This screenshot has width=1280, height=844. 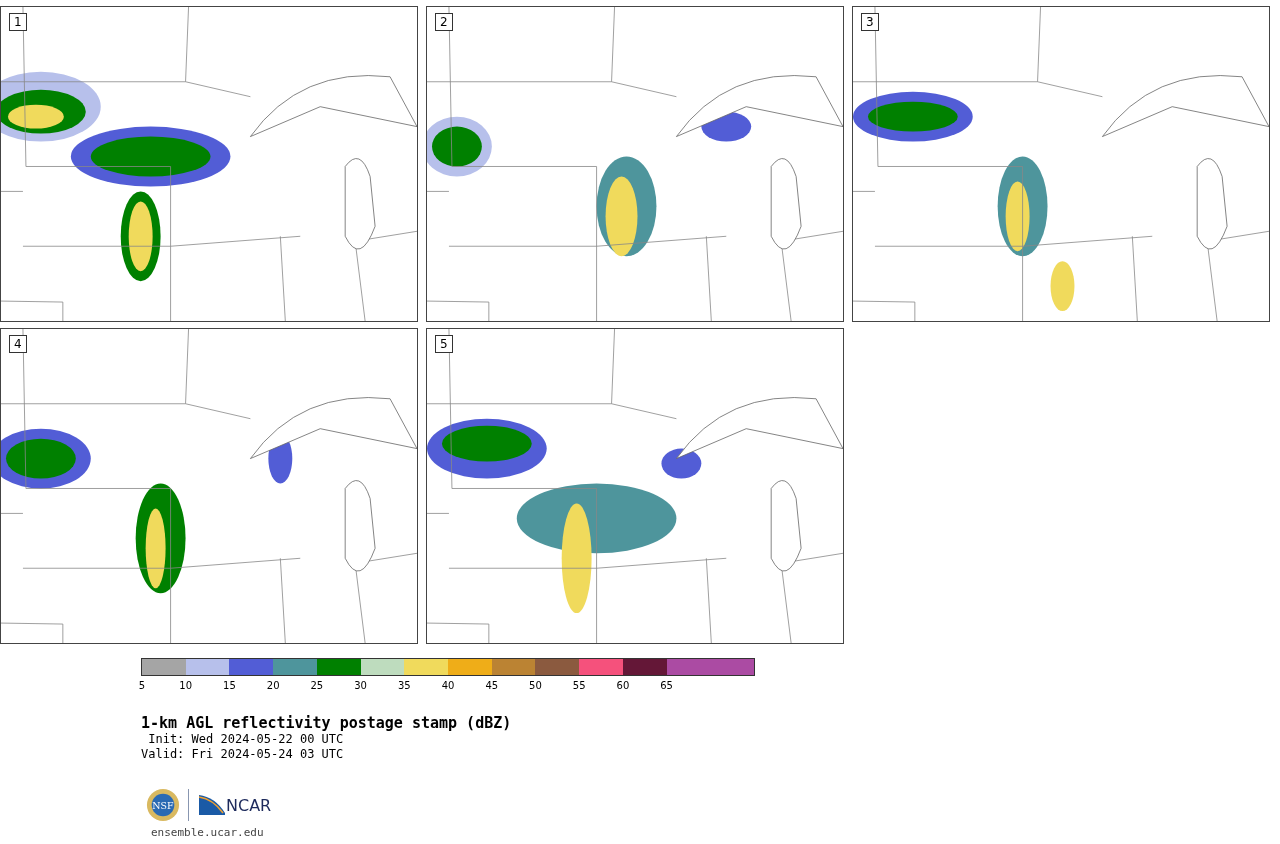 I want to click on tick-label: 55, so click(x=579, y=685).